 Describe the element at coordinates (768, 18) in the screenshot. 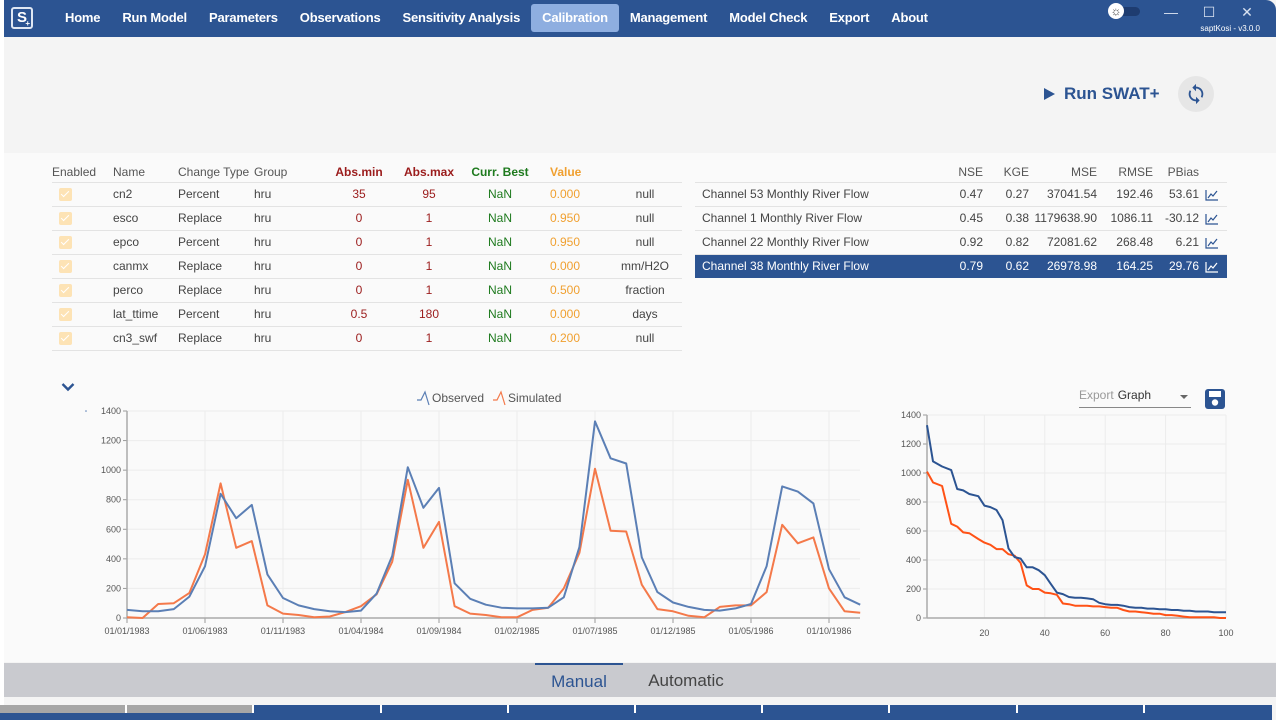

I see `nav-model-check: Model Check` at that location.